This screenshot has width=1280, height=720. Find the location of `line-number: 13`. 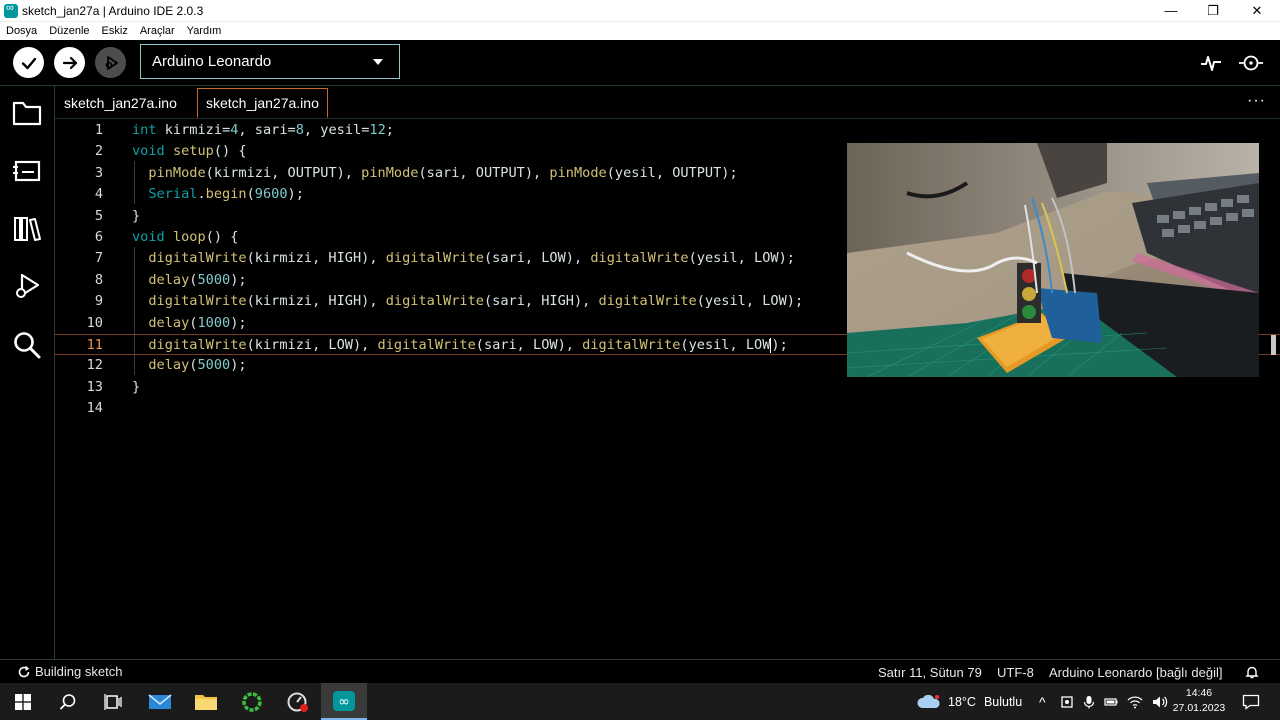

line-number: 13 is located at coordinates (94, 386).